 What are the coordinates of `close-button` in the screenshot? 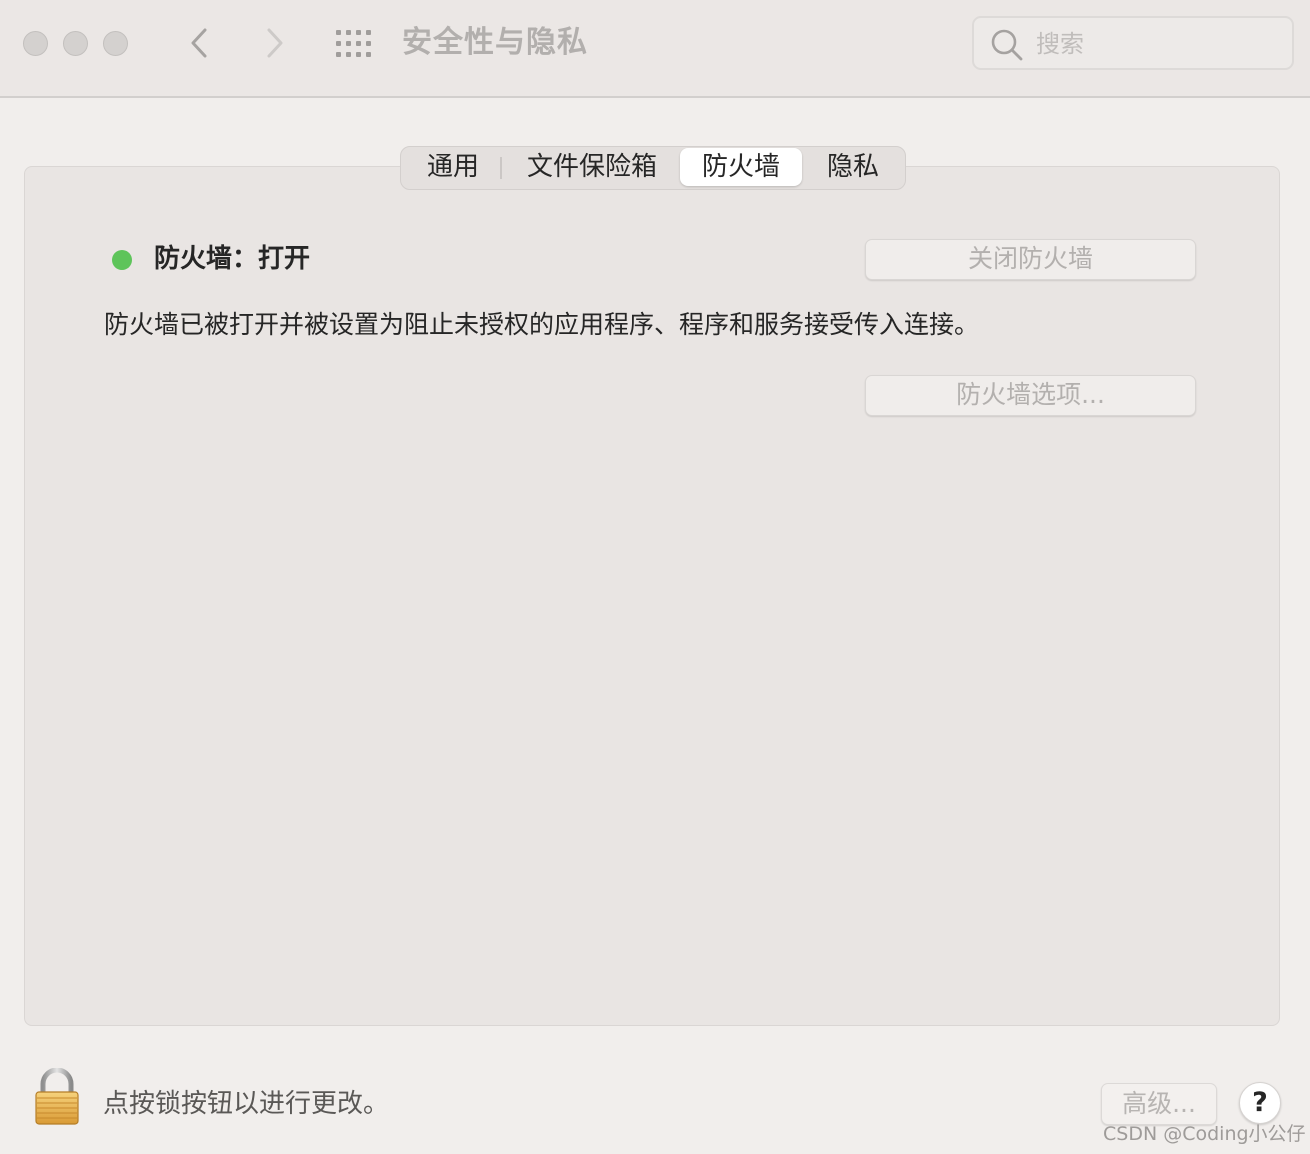 It's located at (35, 43).